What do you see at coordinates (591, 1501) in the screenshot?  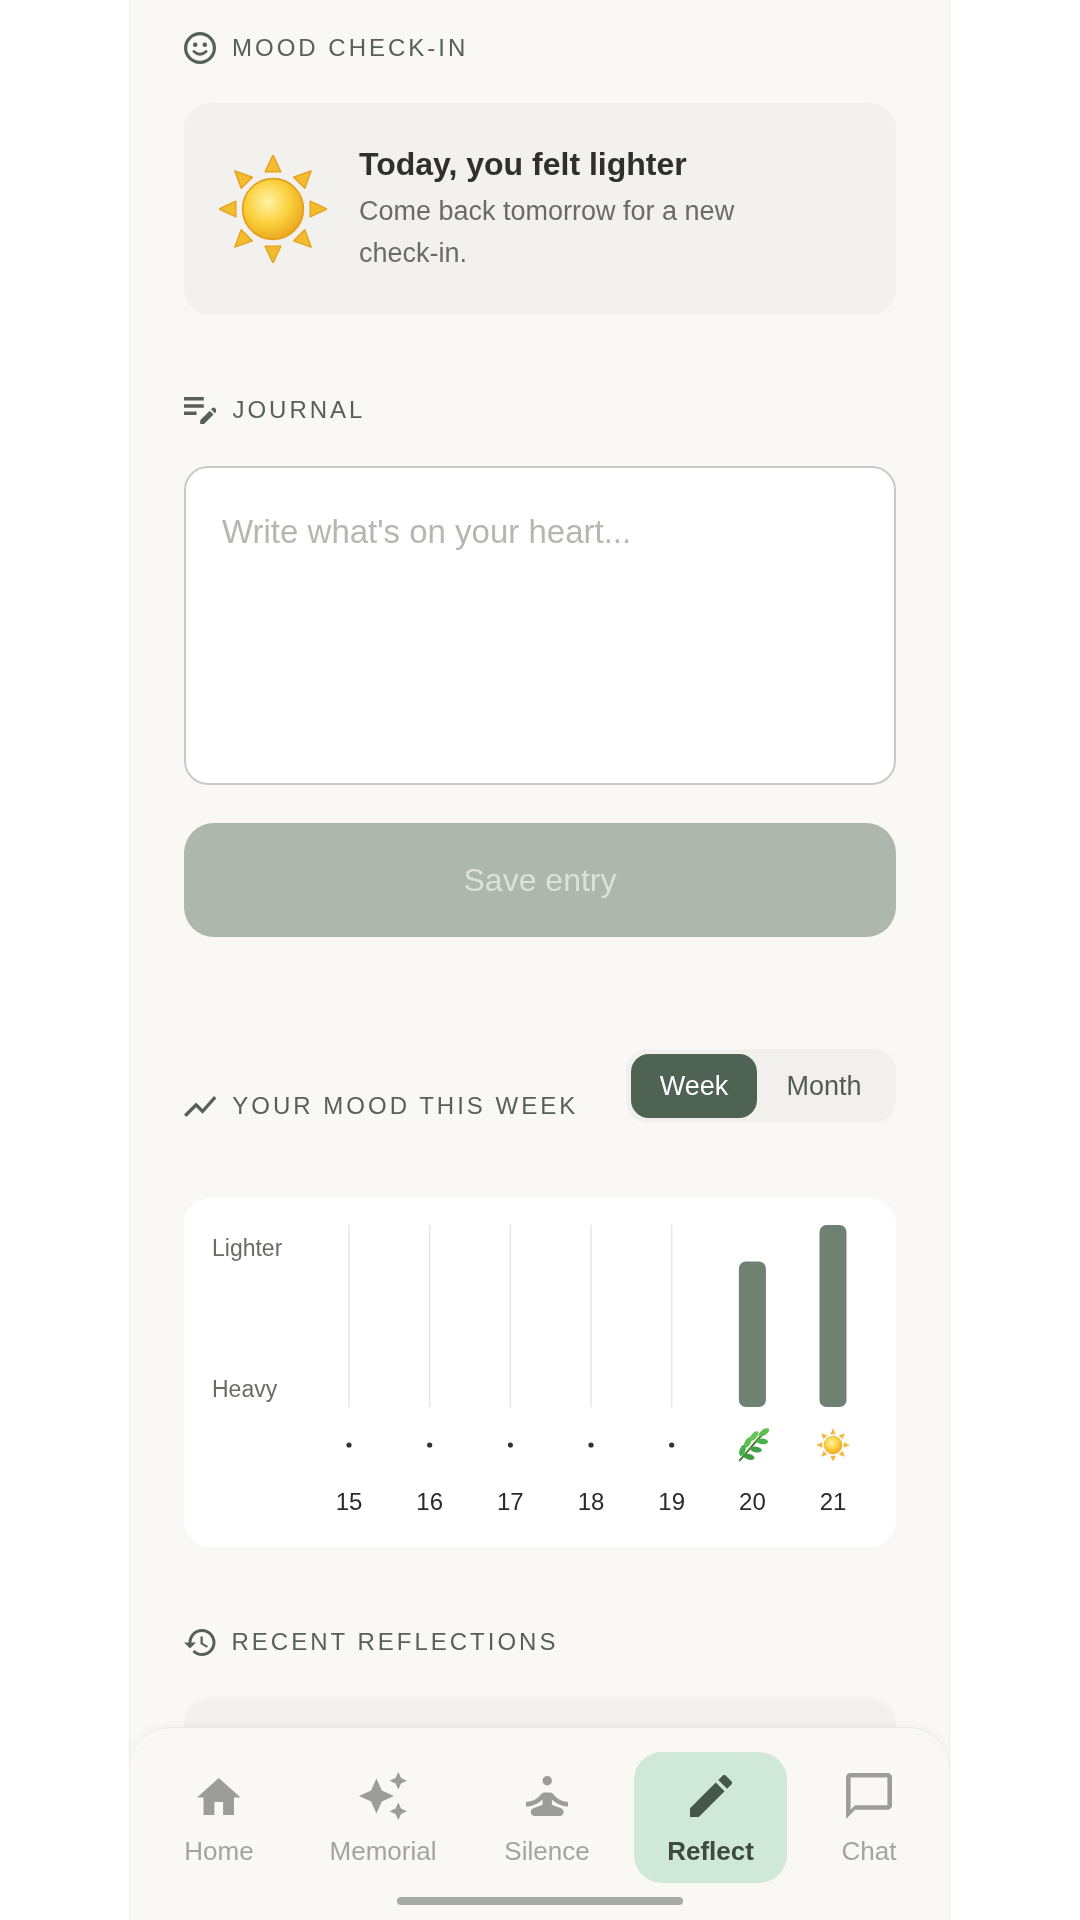 I see `day-label: 18` at bounding box center [591, 1501].